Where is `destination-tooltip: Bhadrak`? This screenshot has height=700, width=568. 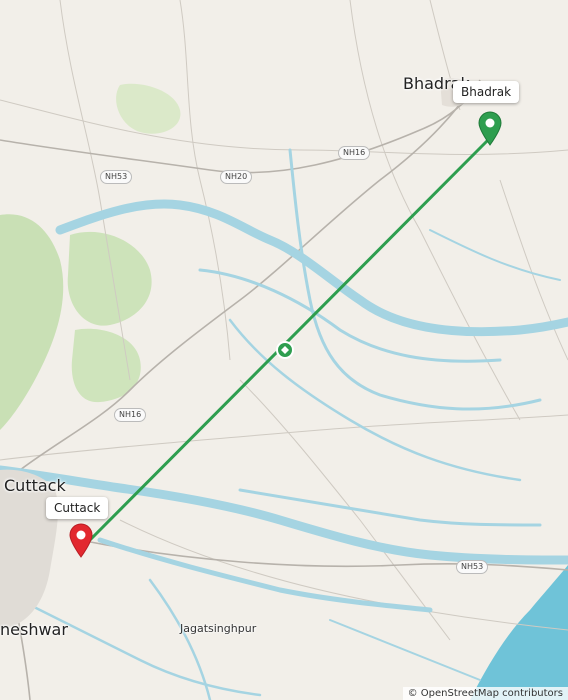 destination-tooltip: Bhadrak is located at coordinates (486, 92).